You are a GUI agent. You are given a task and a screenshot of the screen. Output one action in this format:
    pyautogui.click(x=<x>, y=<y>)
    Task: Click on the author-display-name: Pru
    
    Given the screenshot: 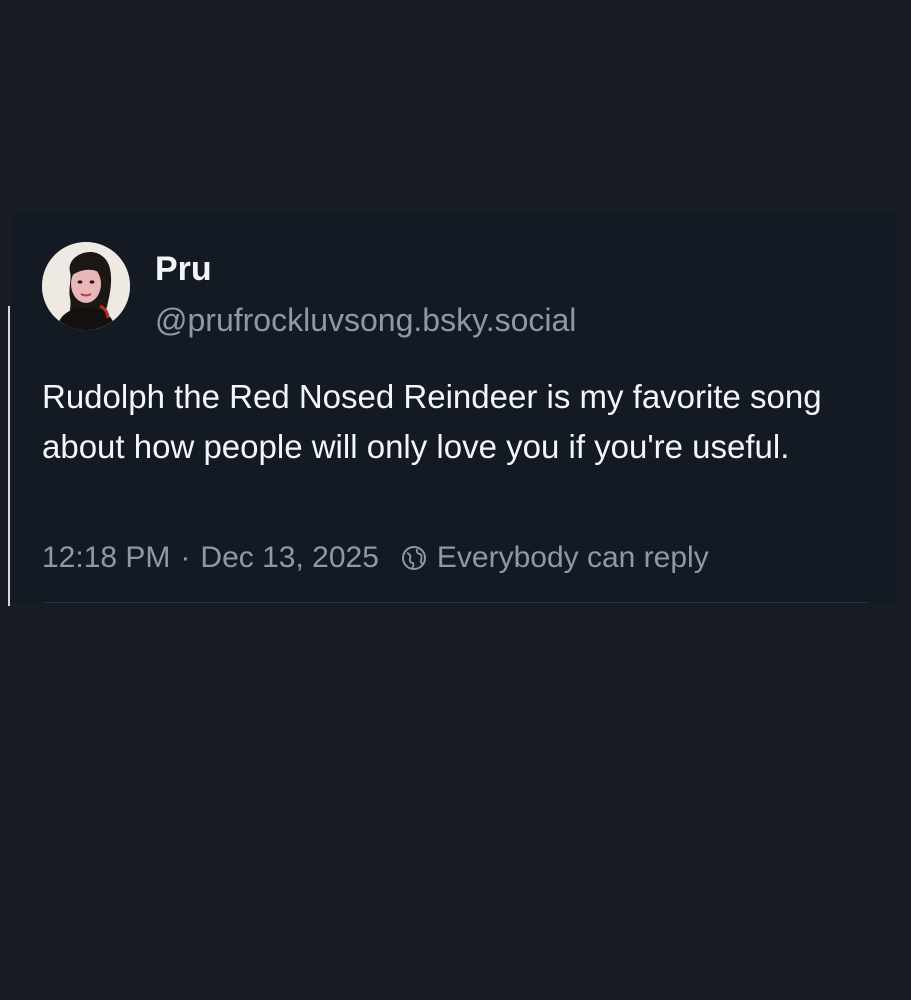 What is the action you would take?
    pyautogui.click(x=183, y=269)
    